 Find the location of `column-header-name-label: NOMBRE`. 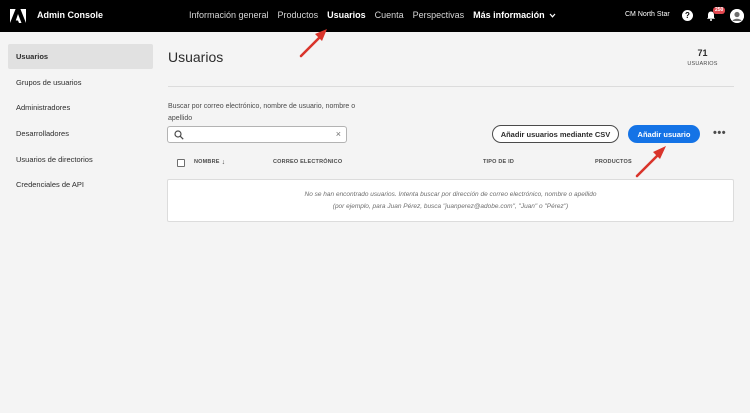

column-header-name-label: NOMBRE is located at coordinates (207, 162).